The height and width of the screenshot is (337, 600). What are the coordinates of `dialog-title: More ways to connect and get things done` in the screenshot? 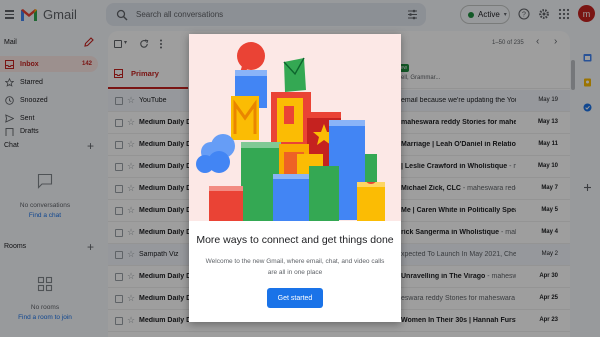 It's located at (295, 240).